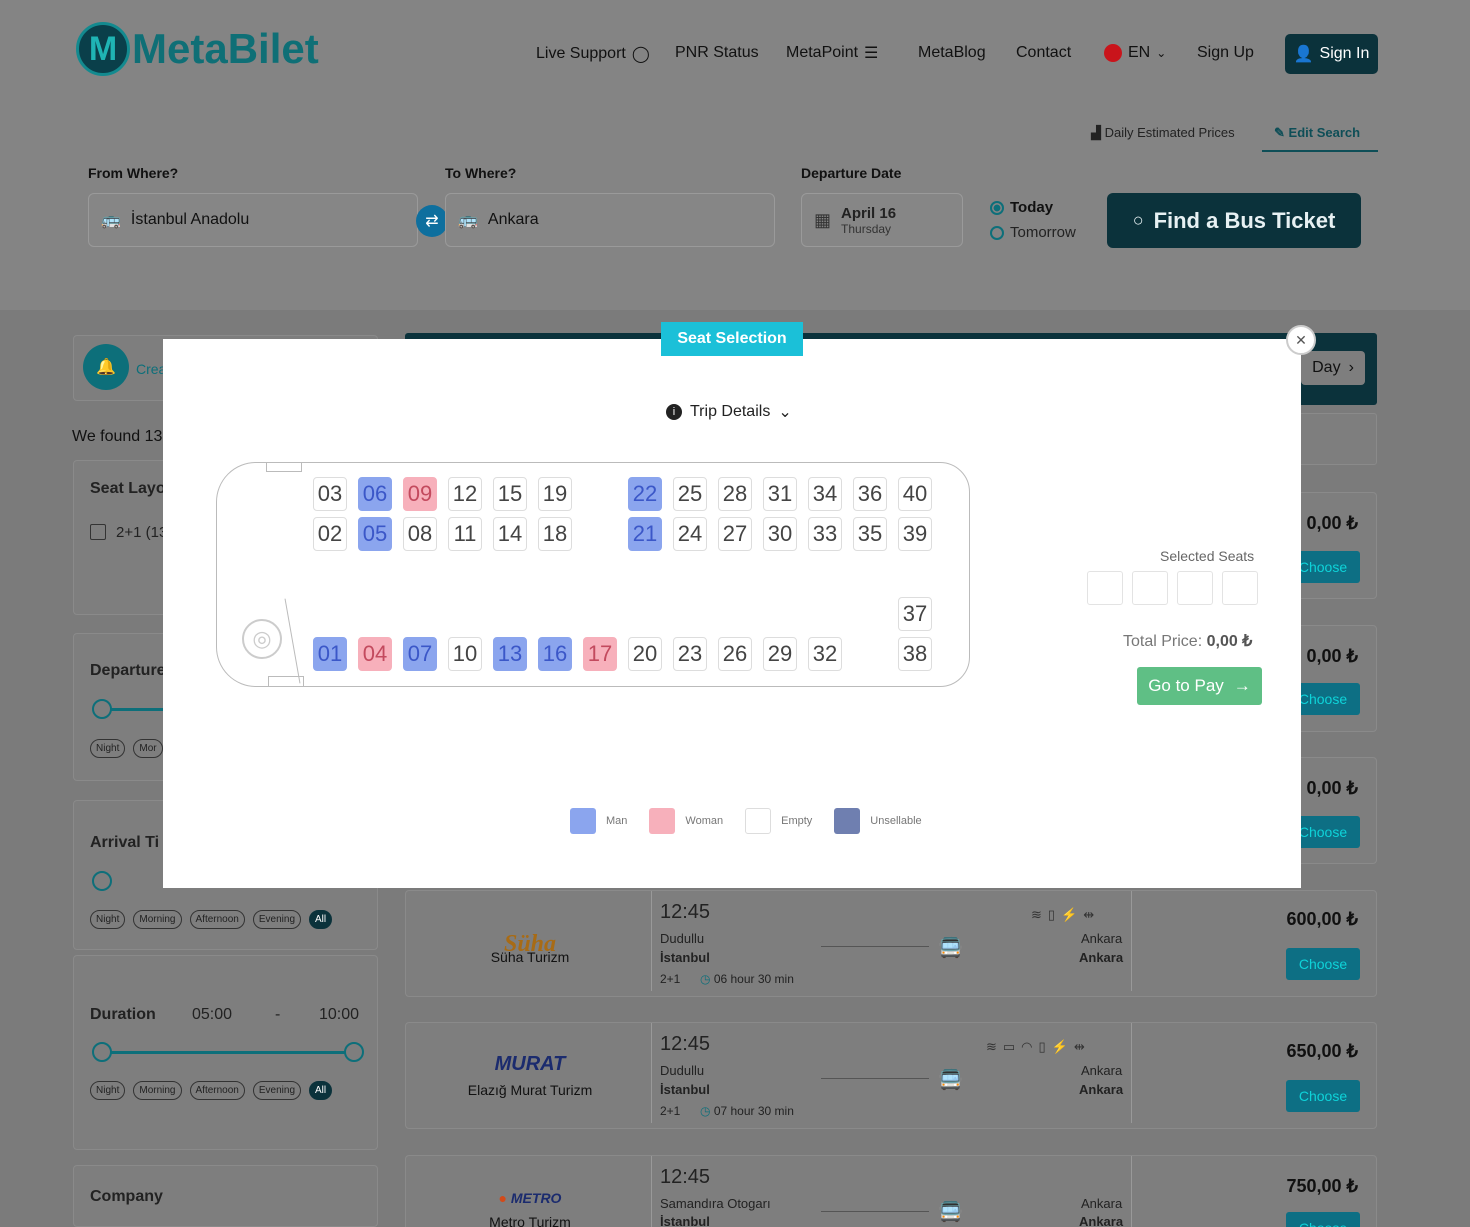  I want to click on seat-layout-checkbox, so click(98, 532).